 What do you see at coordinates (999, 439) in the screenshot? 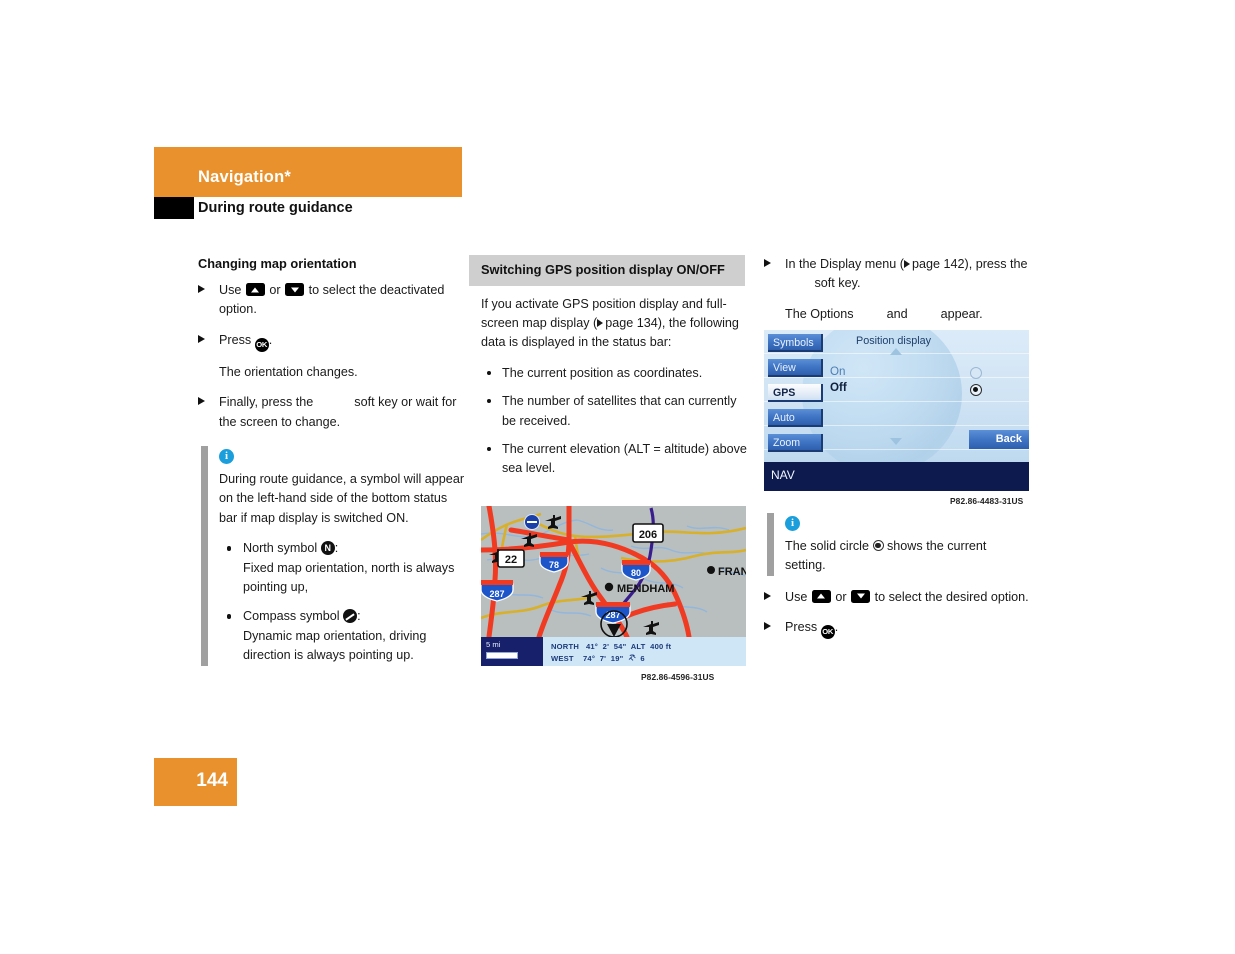
I see `nav-back-button: Back` at bounding box center [999, 439].